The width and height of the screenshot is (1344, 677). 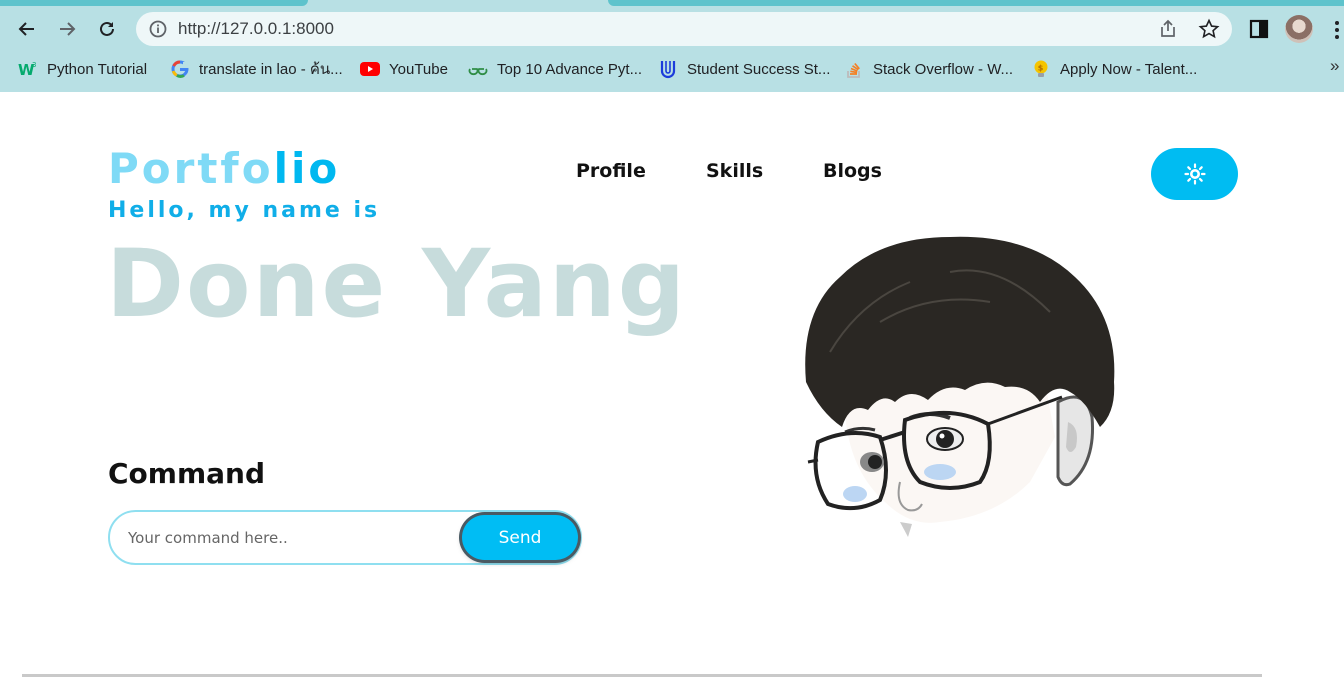 What do you see at coordinates (668, 70) in the screenshot?
I see `udacity-icon` at bounding box center [668, 70].